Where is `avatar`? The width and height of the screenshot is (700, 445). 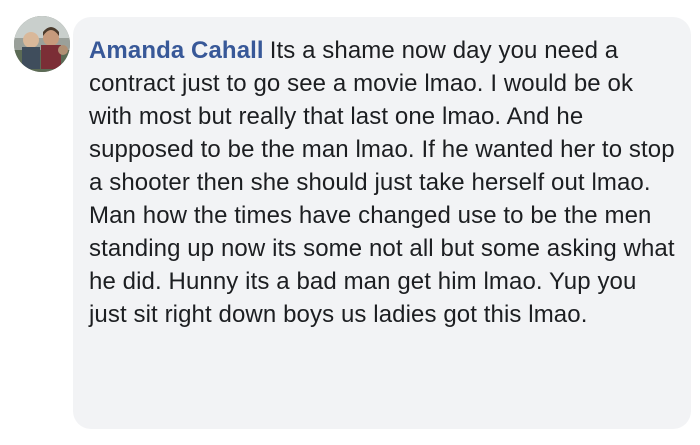
avatar is located at coordinates (42, 44).